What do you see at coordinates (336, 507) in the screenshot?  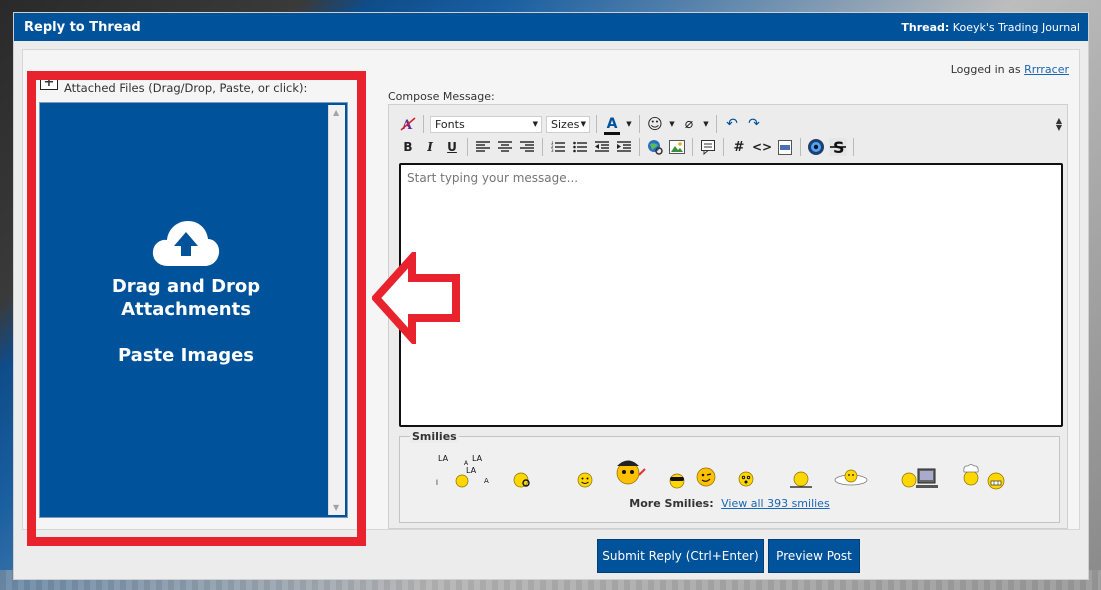 I see `scroll-down-icon: ▼` at bounding box center [336, 507].